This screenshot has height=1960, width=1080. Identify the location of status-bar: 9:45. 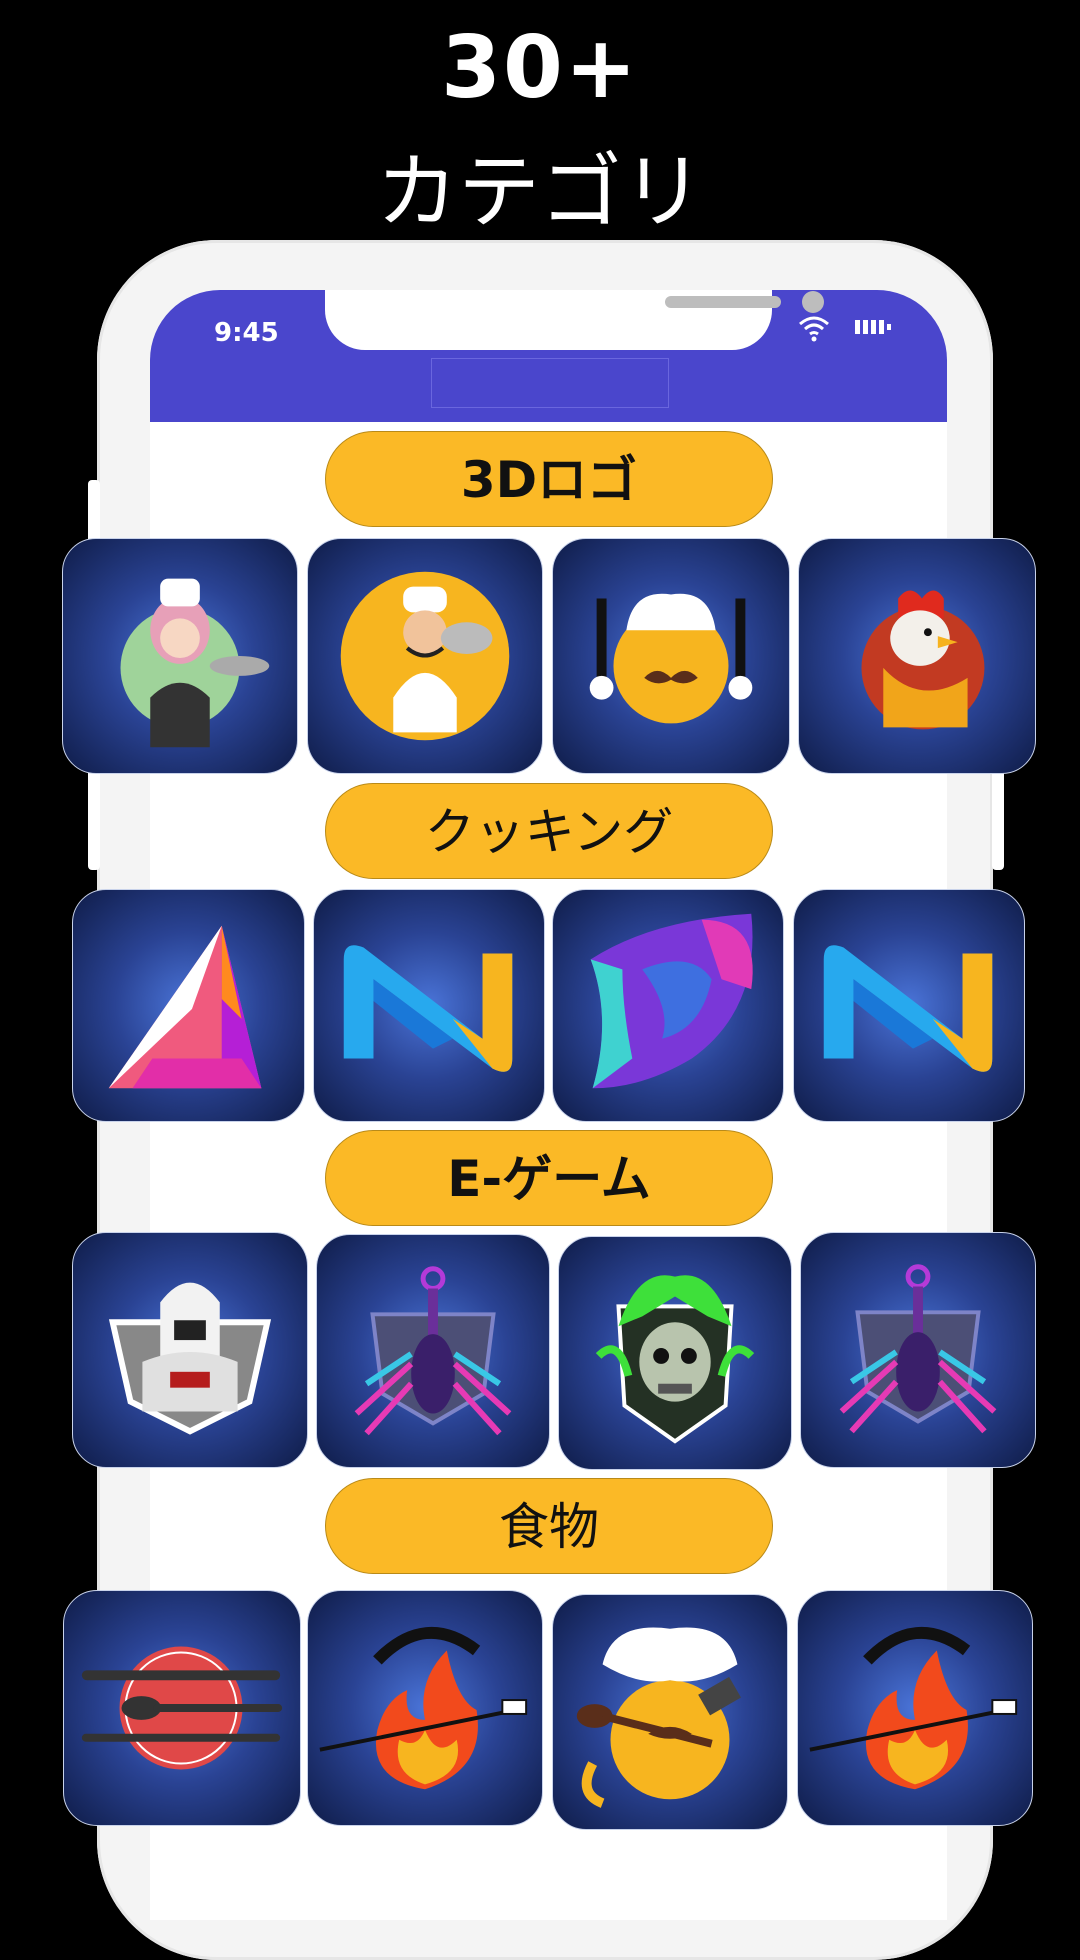
(548, 356).